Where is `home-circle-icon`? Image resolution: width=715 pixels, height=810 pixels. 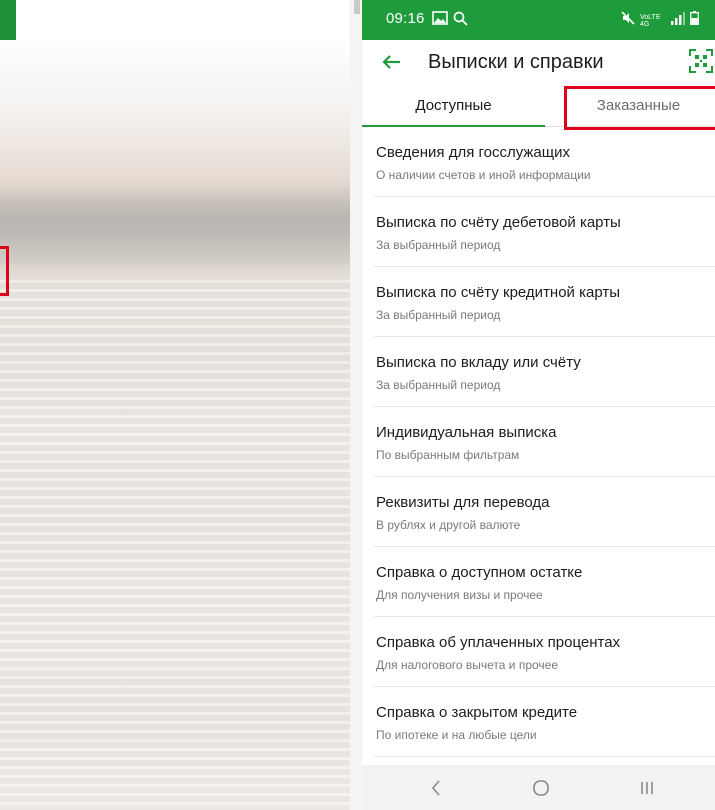
home-circle-icon is located at coordinates (541, 788).